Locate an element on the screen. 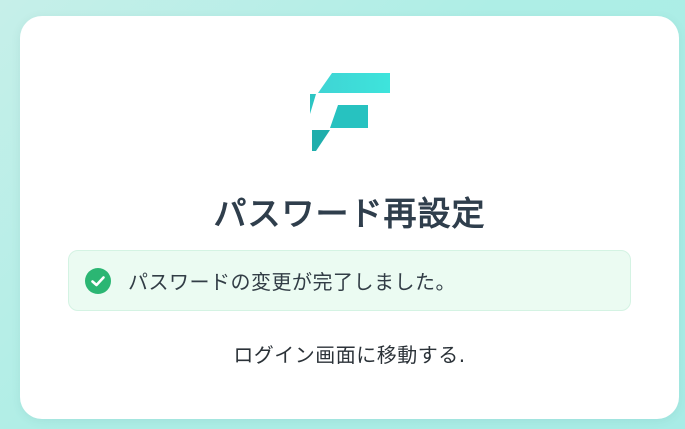  login-link: ログイン画面に移動する. is located at coordinates (349, 355).